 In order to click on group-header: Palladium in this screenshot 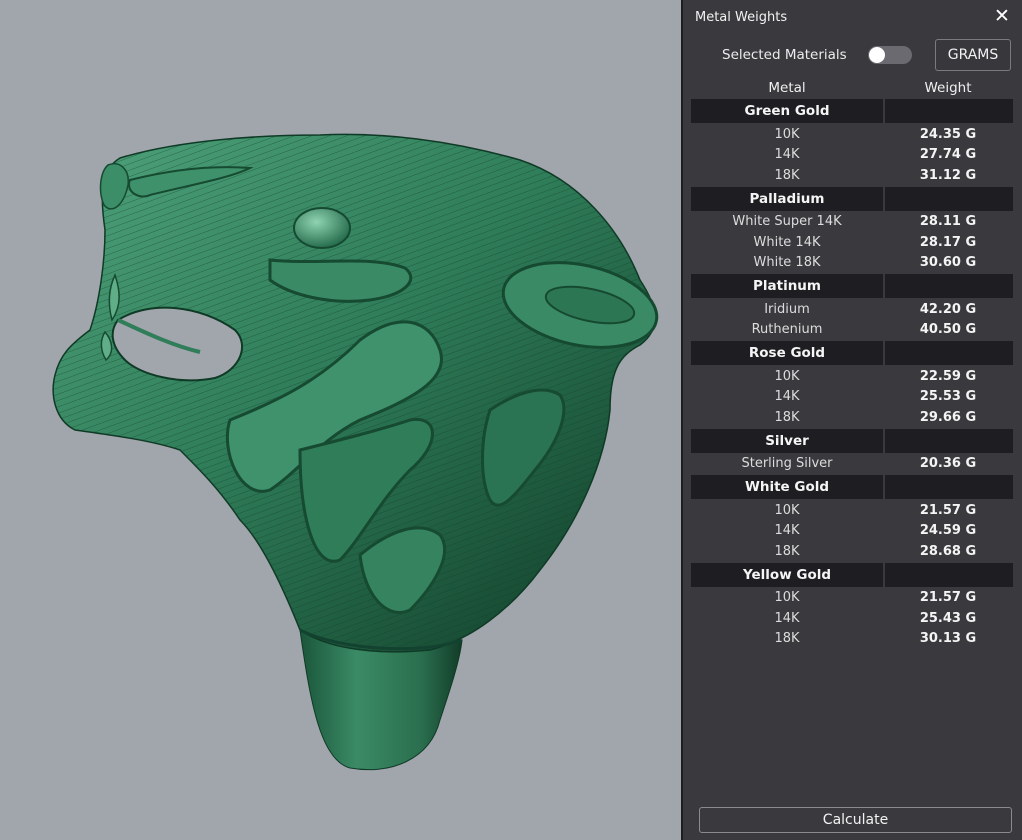, I will do `click(852, 198)`.